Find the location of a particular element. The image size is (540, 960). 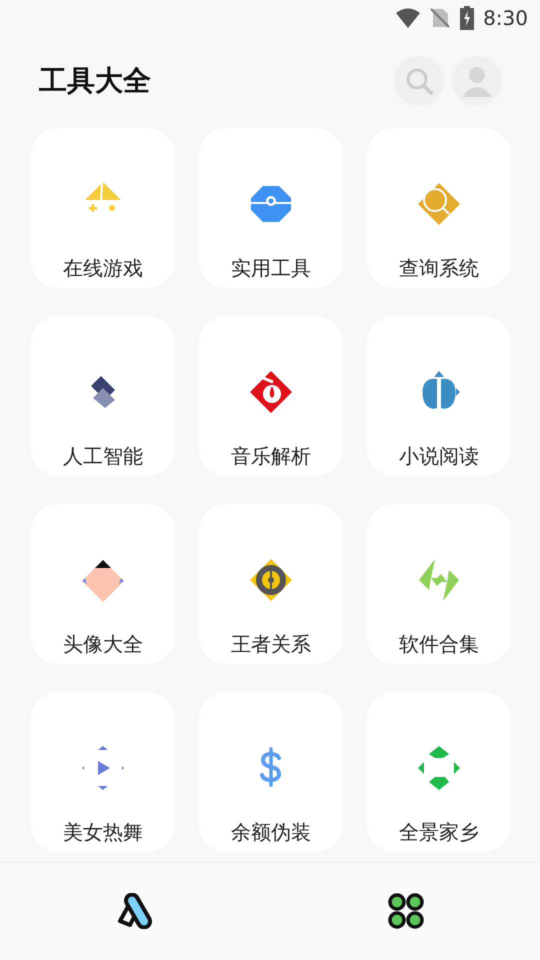

tool-tile: 在线游戏 is located at coordinates (103, 208).